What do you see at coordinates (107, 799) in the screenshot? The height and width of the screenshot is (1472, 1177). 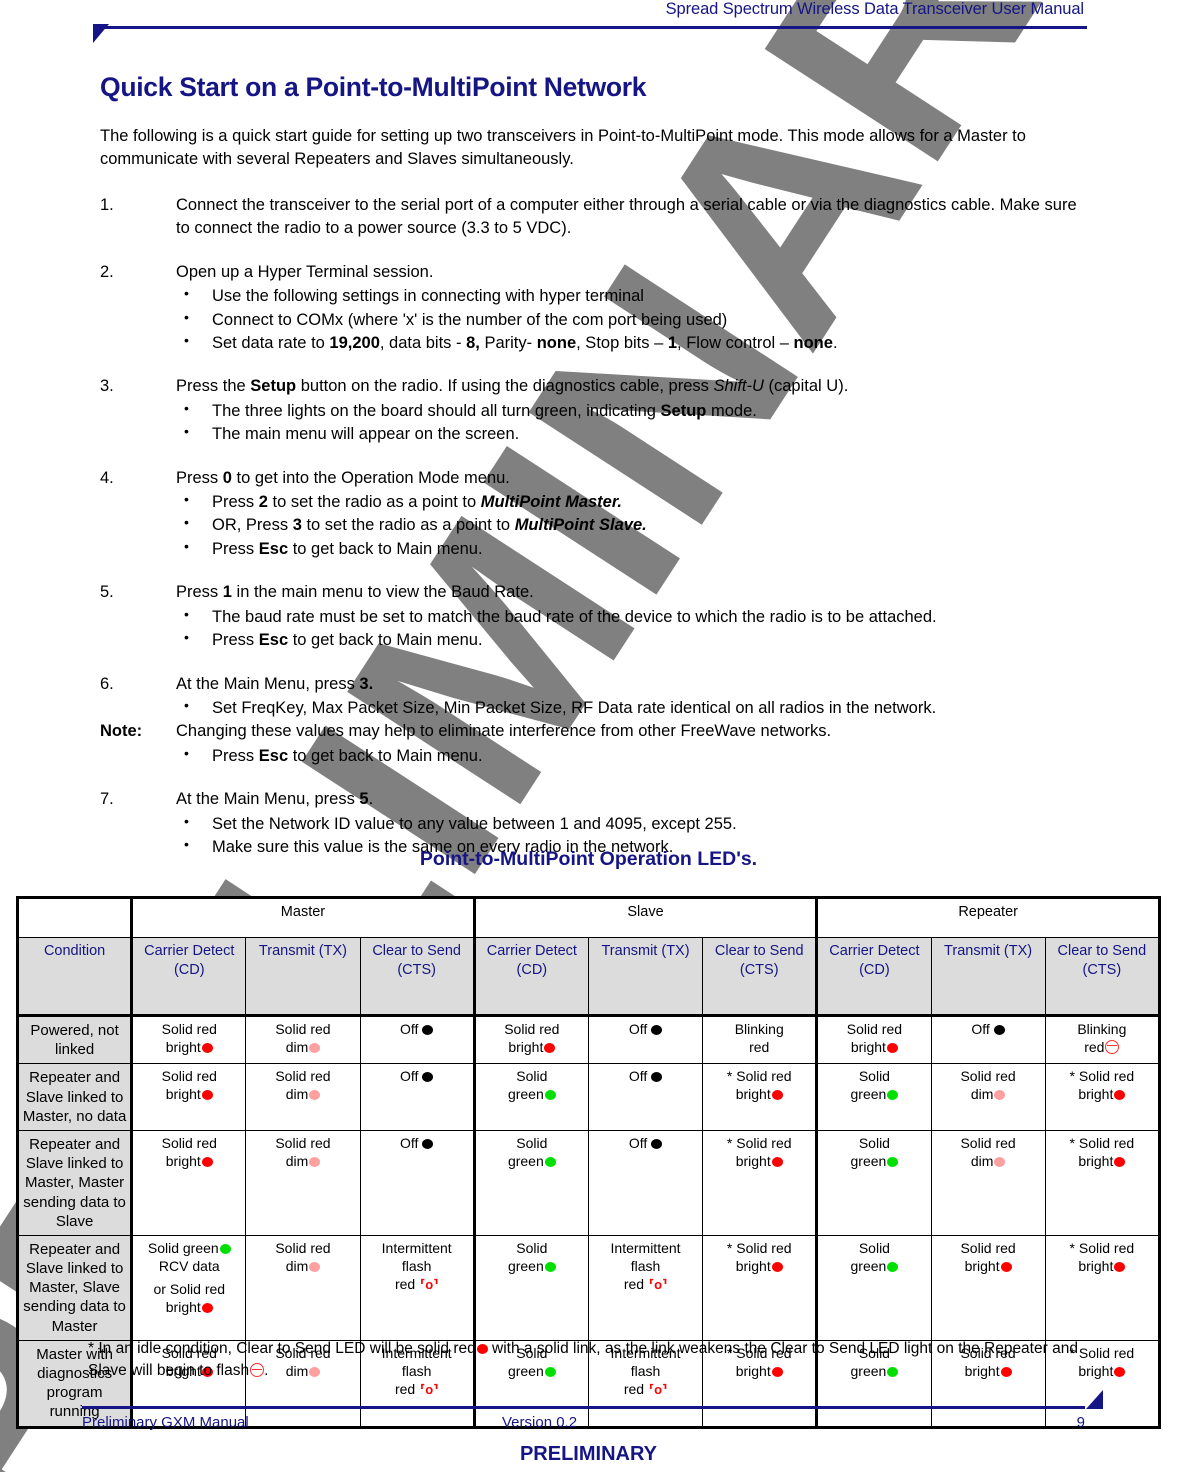 I see `step-number: 7.` at bounding box center [107, 799].